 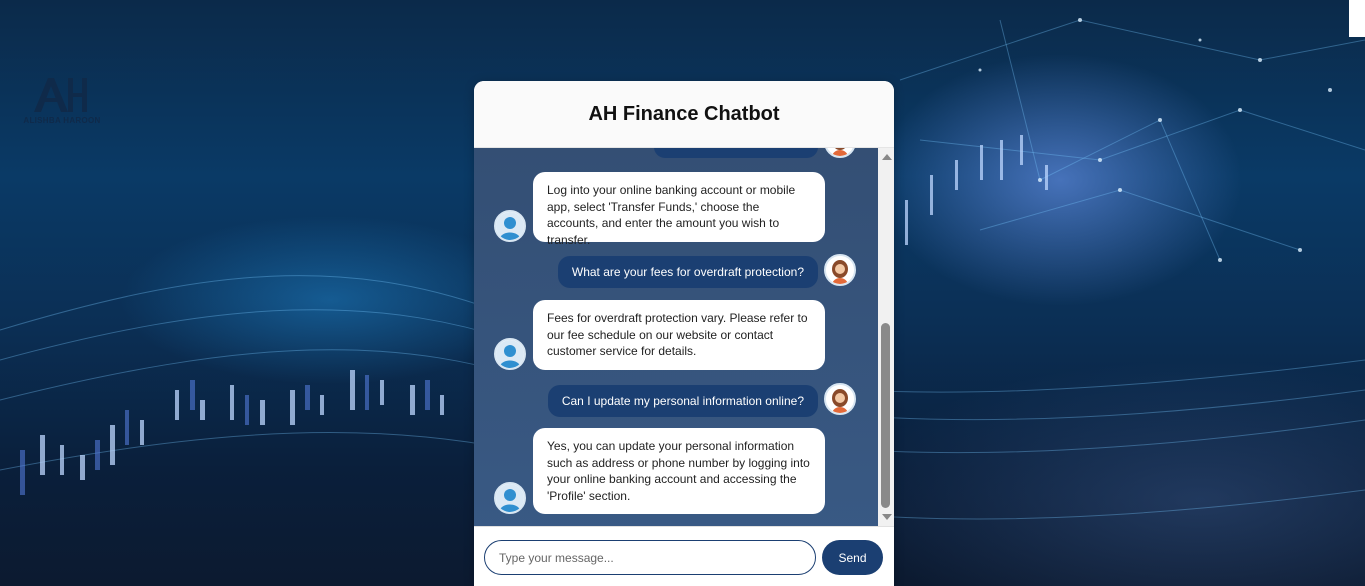 I want to click on scroll-up-icon, so click(x=887, y=157).